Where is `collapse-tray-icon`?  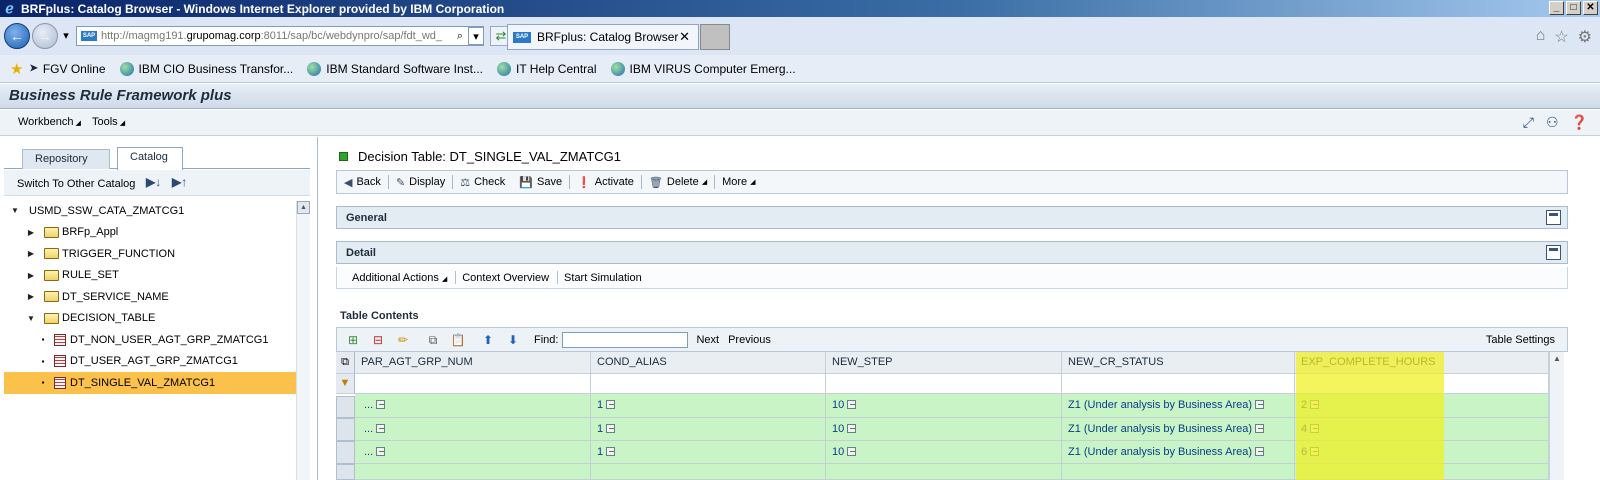
collapse-tray-icon is located at coordinates (1553, 252).